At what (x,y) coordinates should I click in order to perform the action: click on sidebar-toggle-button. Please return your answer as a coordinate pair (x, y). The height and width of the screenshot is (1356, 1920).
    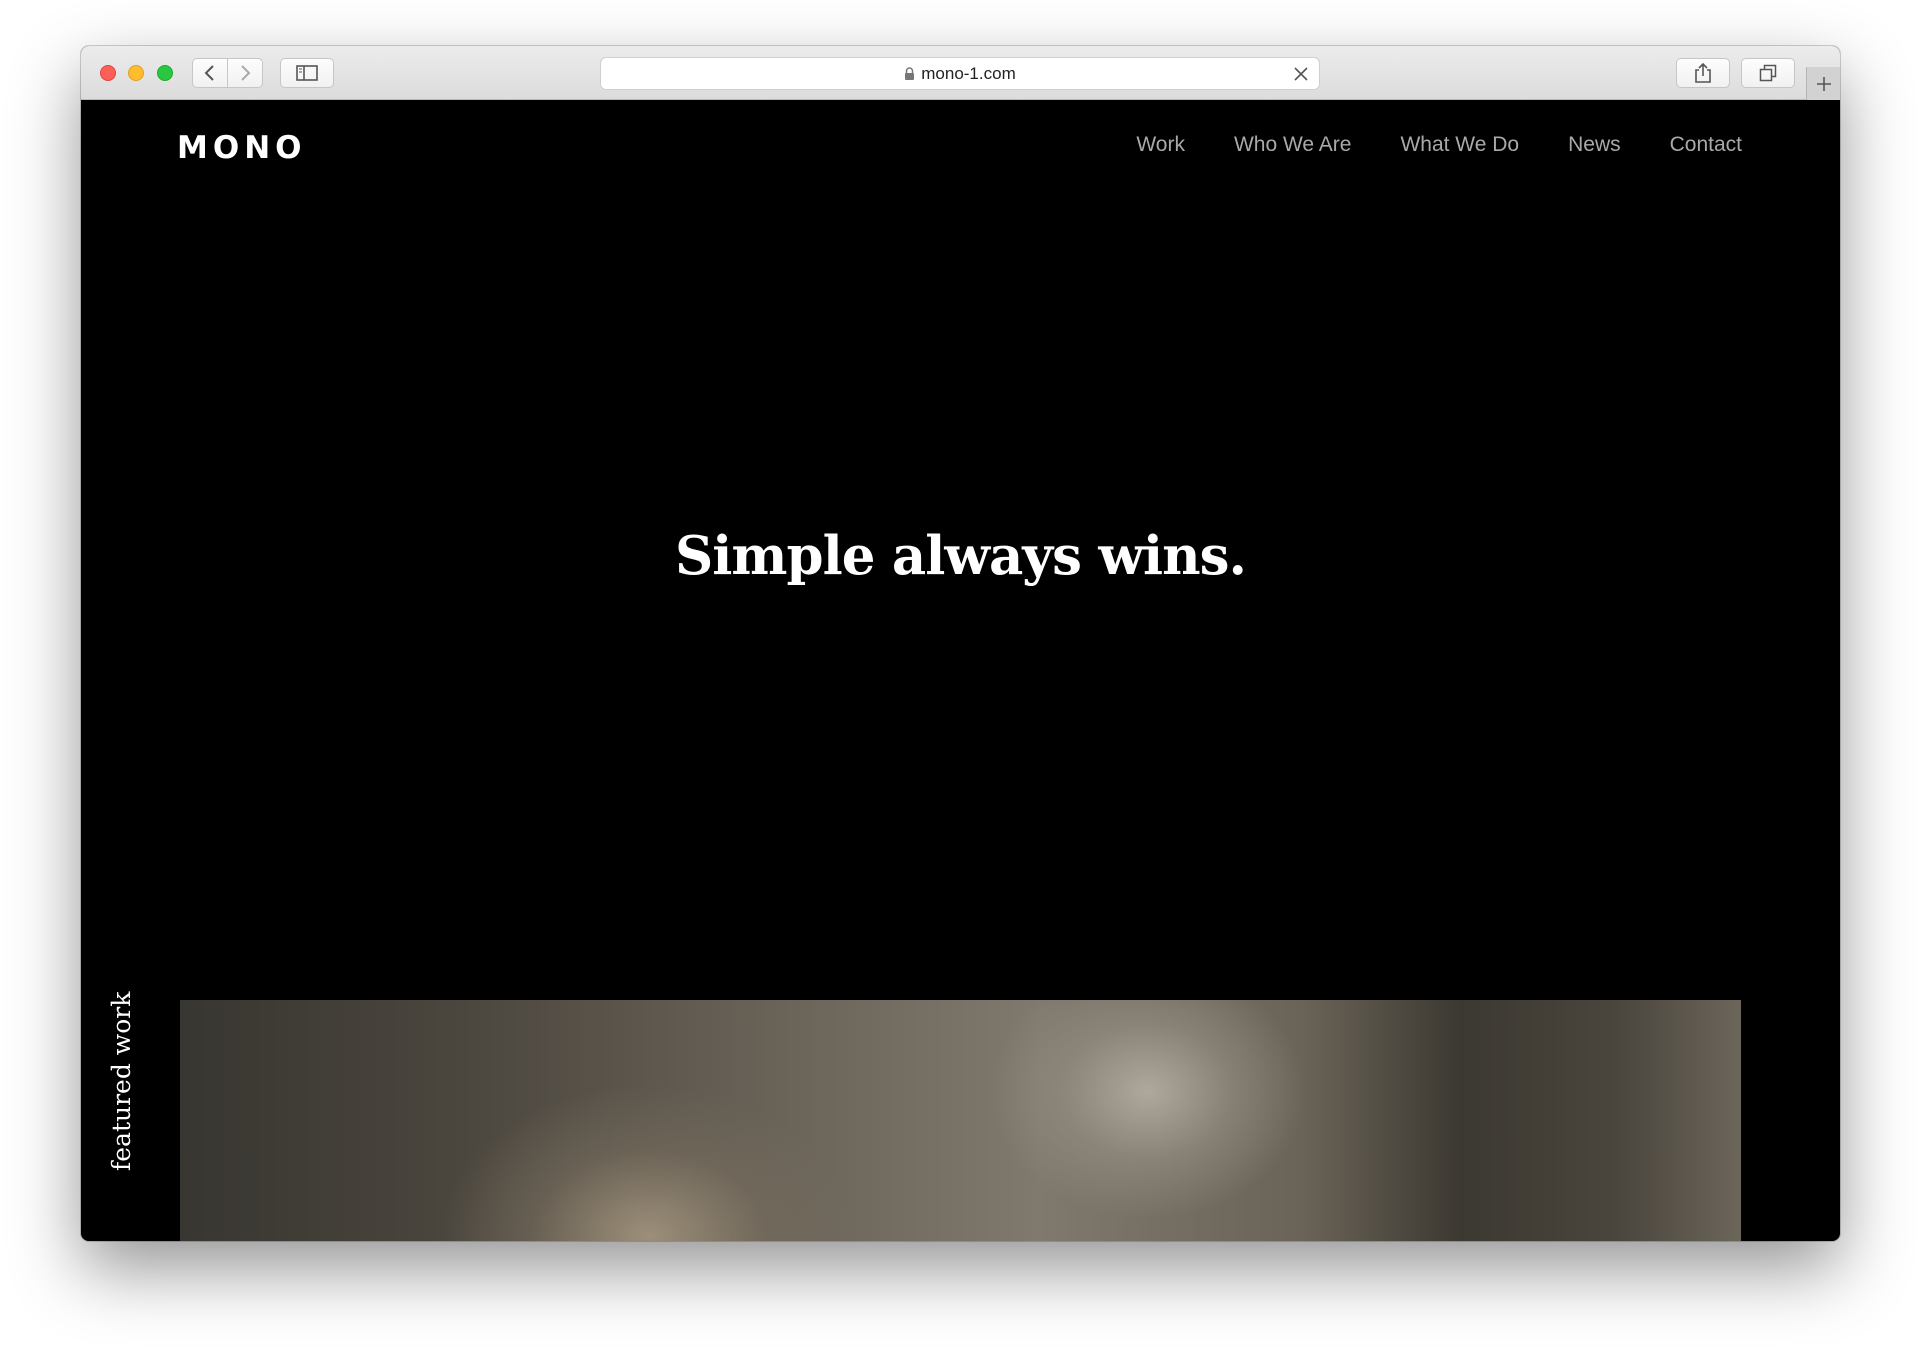
    Looking at the image, I should click on (307, 73).